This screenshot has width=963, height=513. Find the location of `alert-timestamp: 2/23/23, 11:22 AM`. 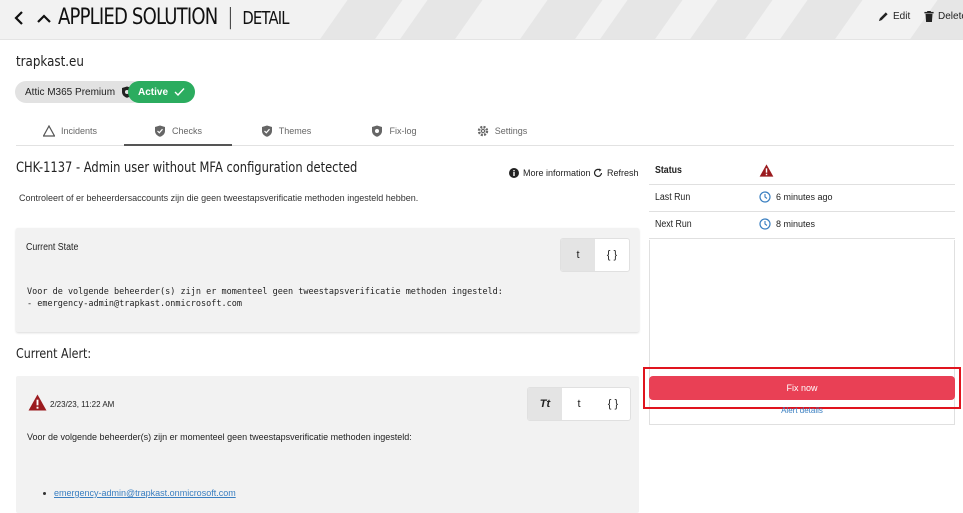

alert-timestamp: 2/23/23, 11:22 AM is located at coordinates (82, 404).